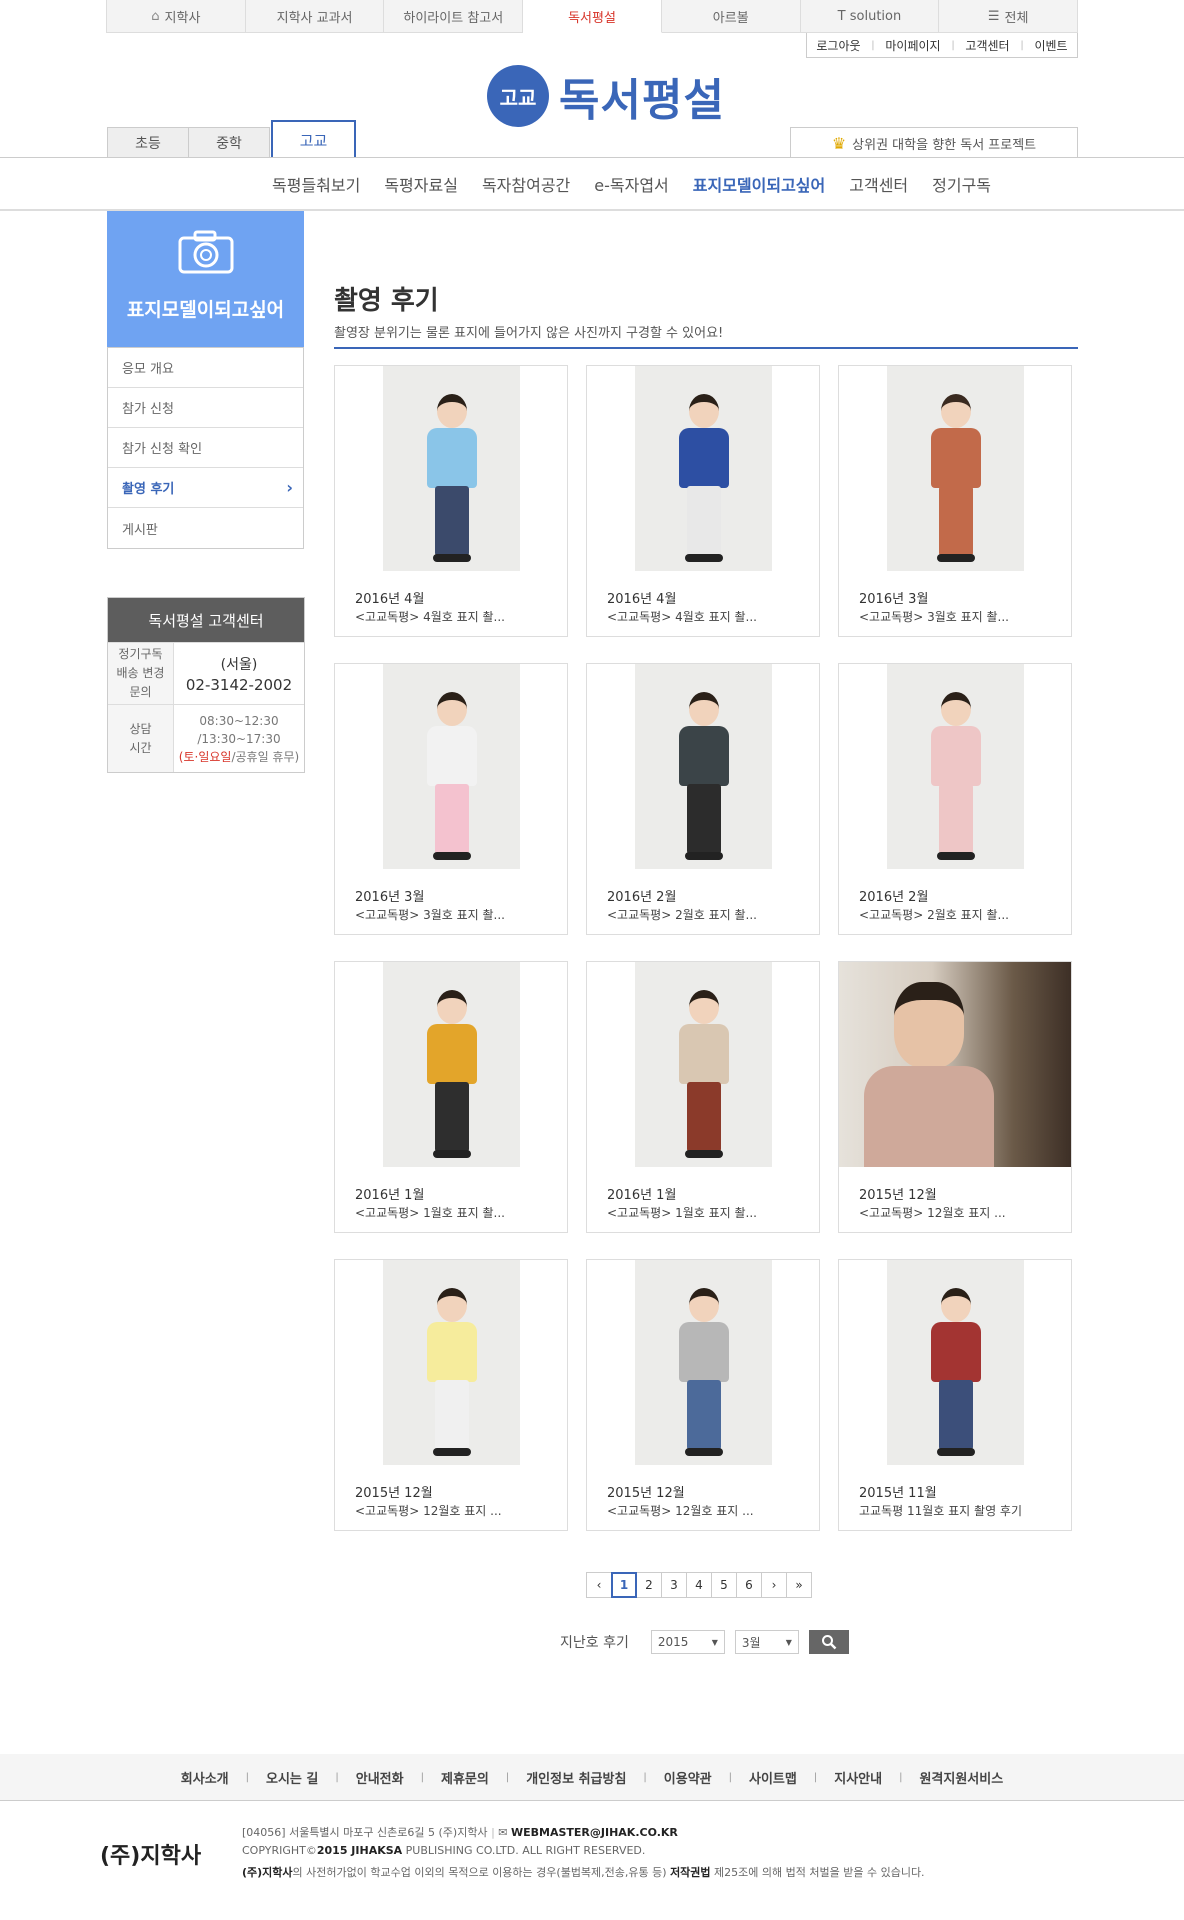 This screenshot has width=1184, height=1920. What do you see at coordinates (828, 1642) in the screenshot?
I see `search-button` at bounding box center [828, 1642].